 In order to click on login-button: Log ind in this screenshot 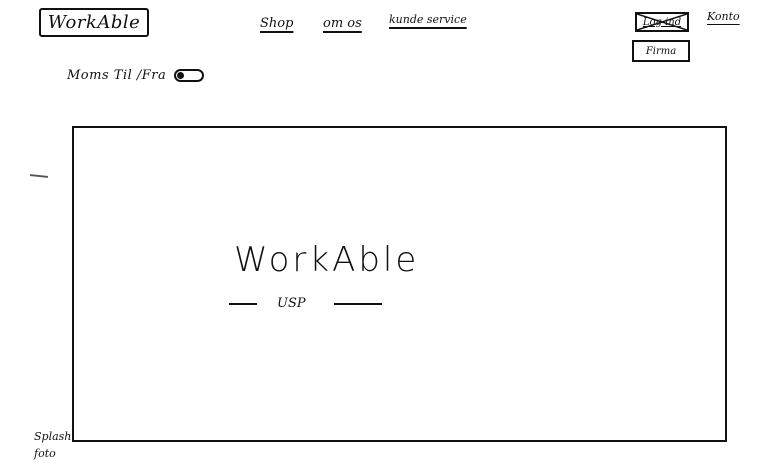, I will do `click(662, 22)`.